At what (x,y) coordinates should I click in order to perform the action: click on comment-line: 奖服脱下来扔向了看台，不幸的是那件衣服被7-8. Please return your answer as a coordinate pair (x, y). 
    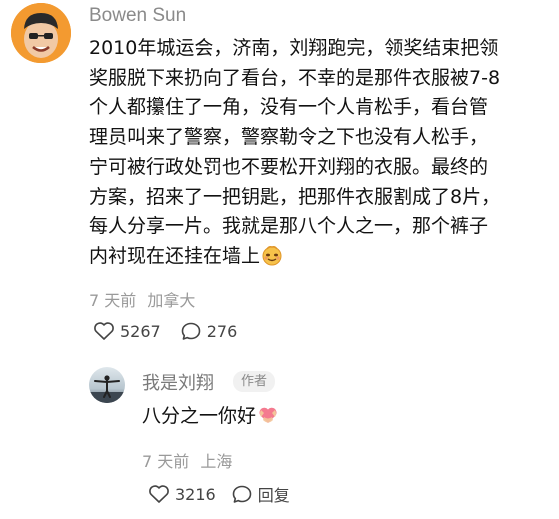
    Looking at the image, I should click on (295, 77).